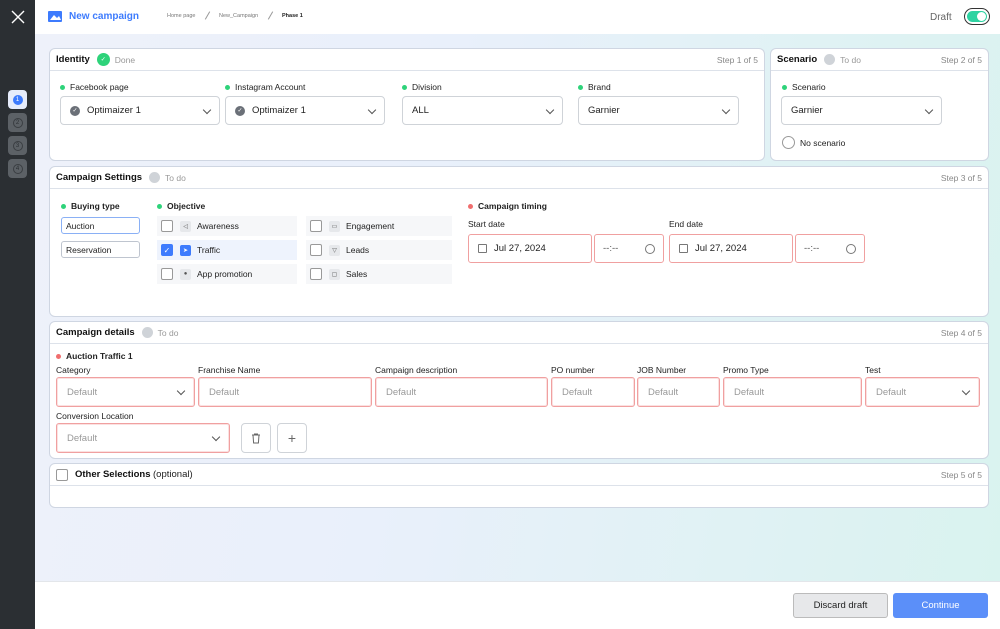  Describe the element at coordinates (961, 333) in the screenshot. I see `details-step: Step 4 of 5` at that location.